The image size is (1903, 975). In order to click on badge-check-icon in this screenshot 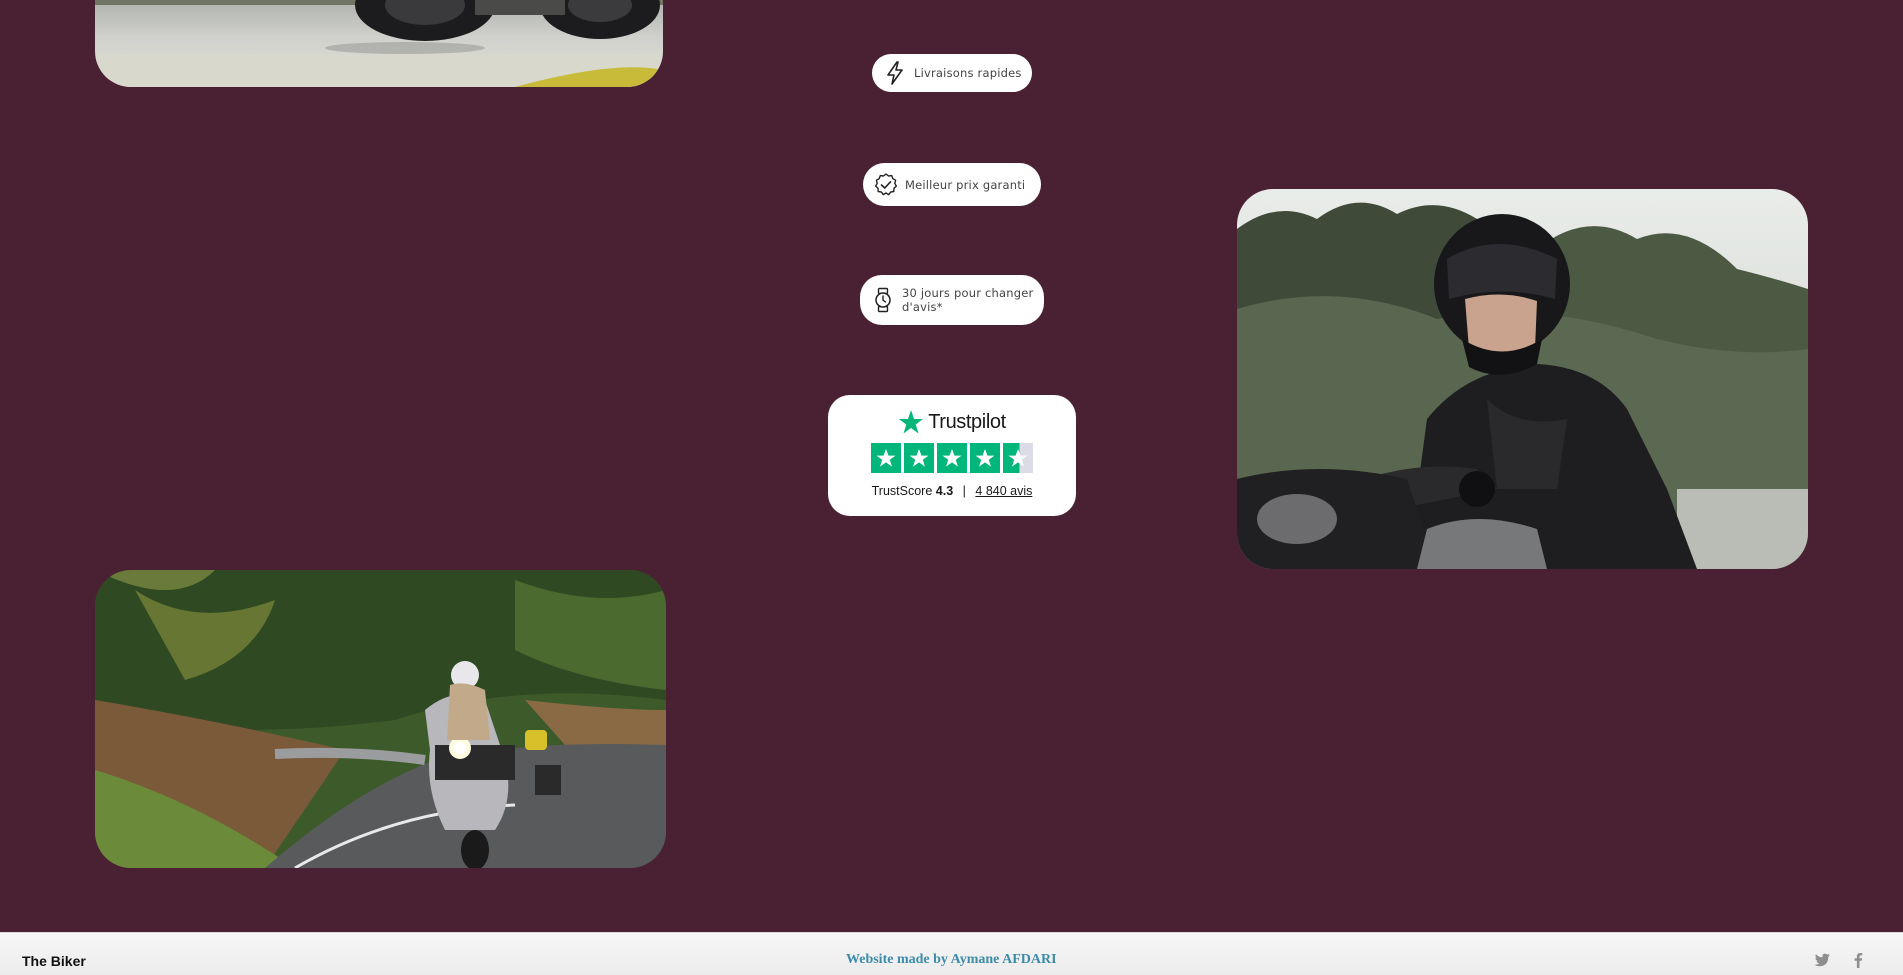, I will do `click(886, 185)`.